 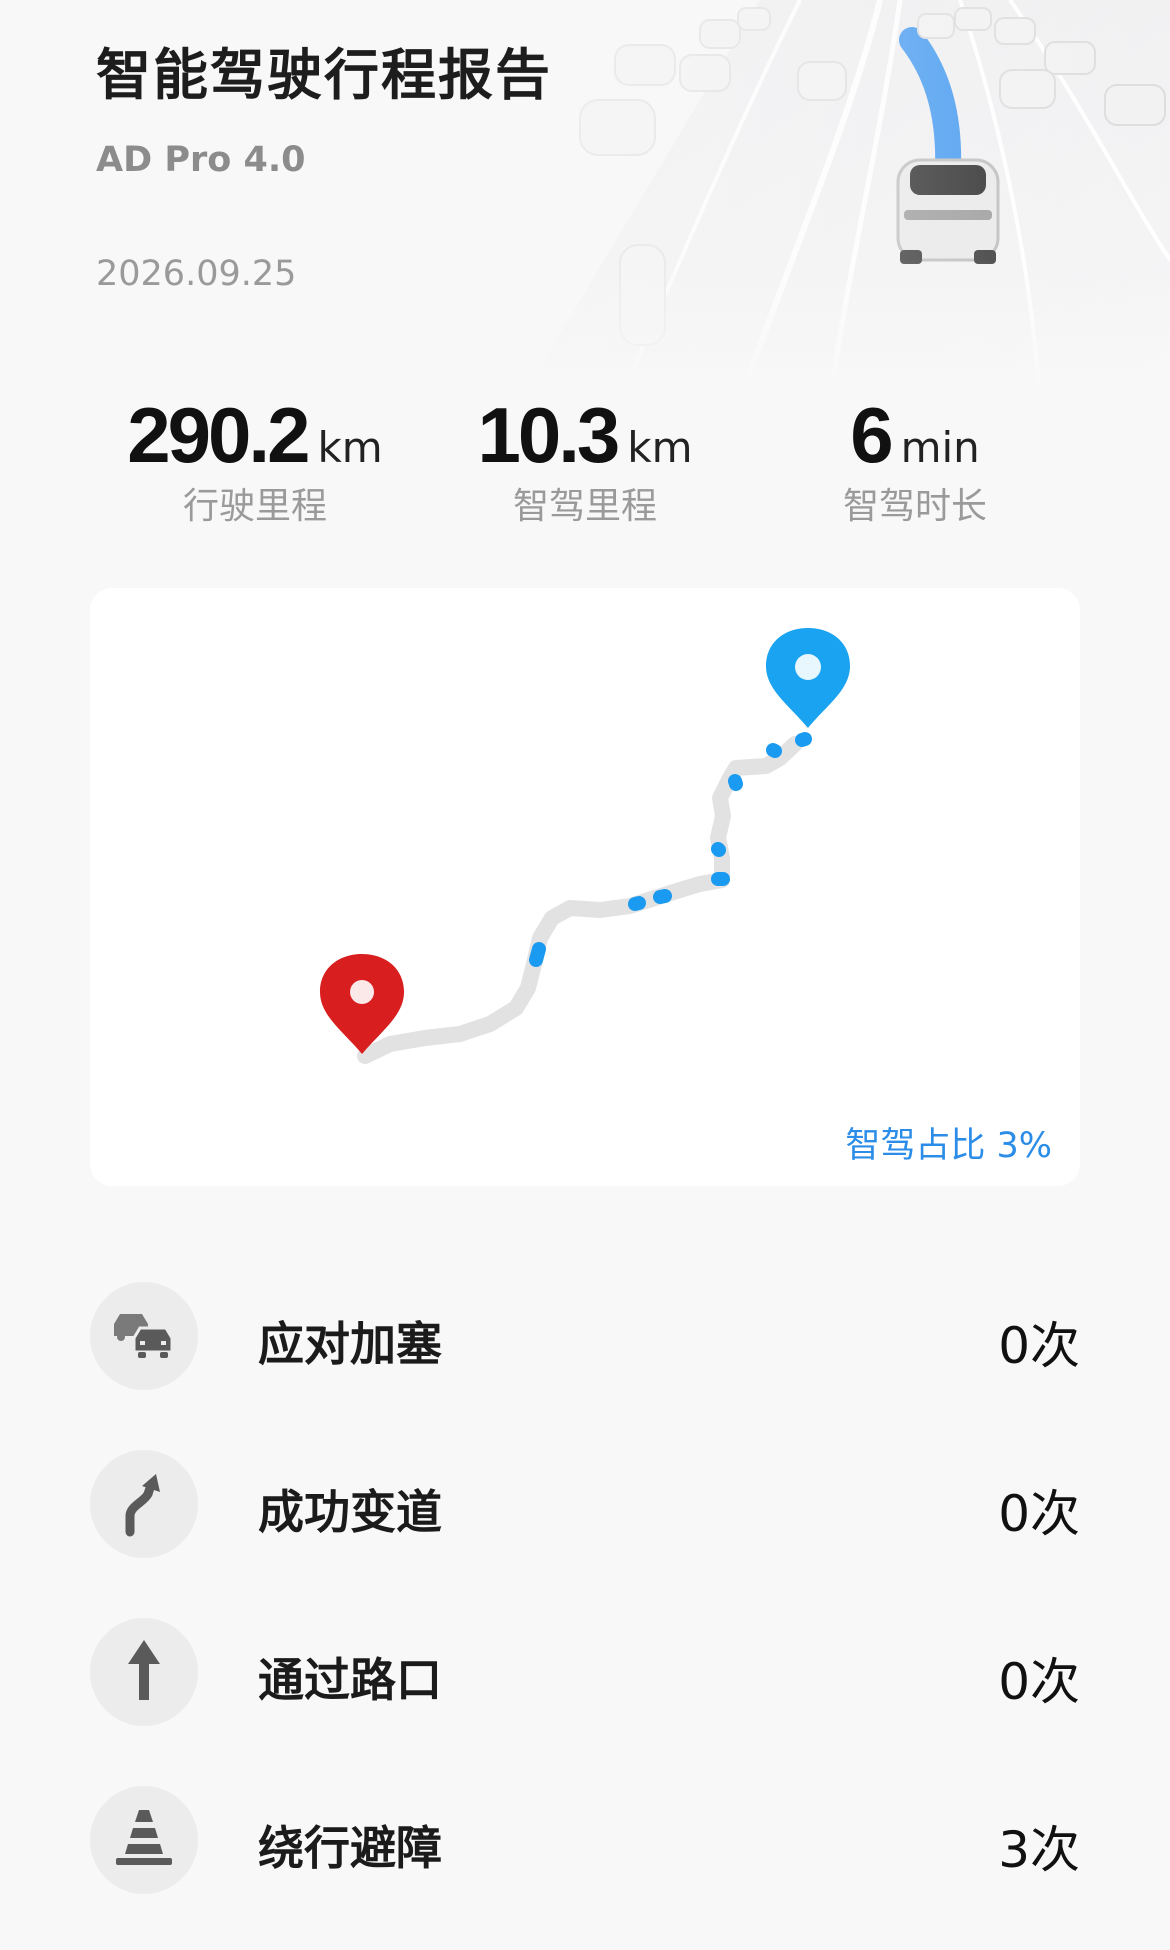 I want to click on system-version: AD Pro 4.0, so click(x=201, y=160).